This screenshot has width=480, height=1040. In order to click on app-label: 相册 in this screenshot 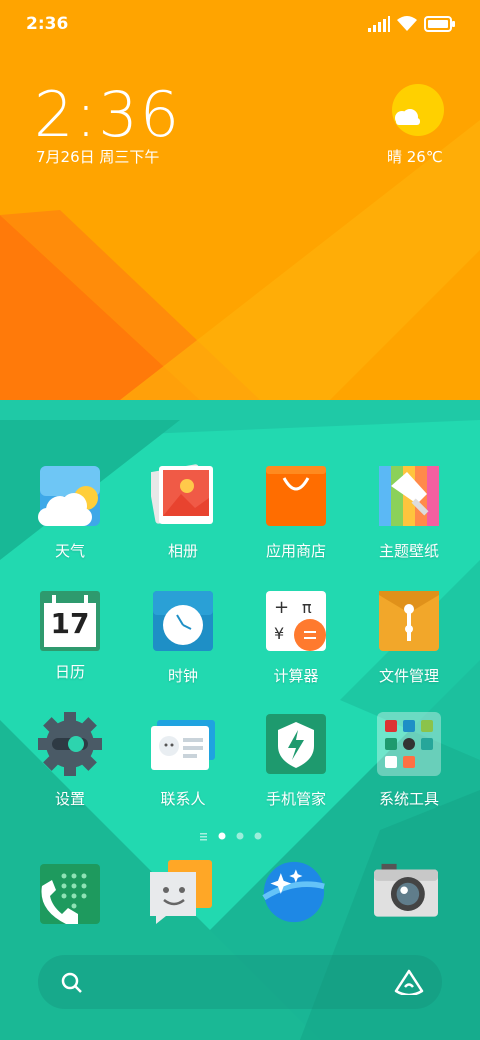, I will do `click(182, 551)`.